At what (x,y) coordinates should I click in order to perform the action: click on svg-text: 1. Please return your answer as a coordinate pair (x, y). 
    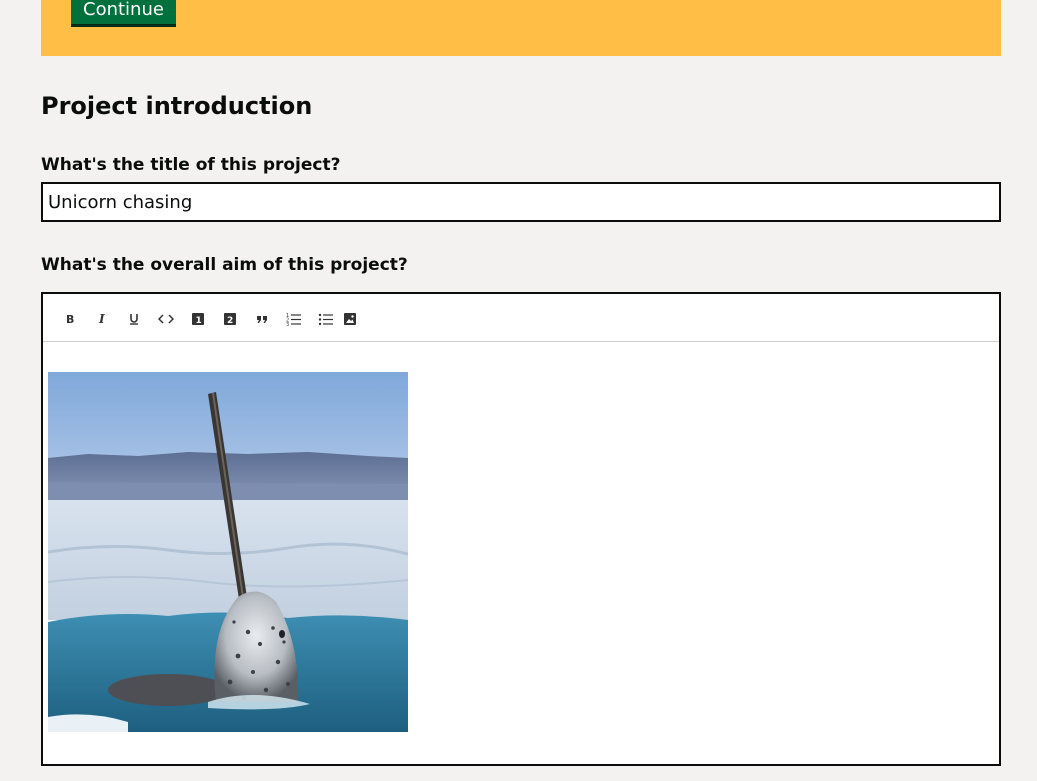
    Looking at the image, I should click on (199, 321).